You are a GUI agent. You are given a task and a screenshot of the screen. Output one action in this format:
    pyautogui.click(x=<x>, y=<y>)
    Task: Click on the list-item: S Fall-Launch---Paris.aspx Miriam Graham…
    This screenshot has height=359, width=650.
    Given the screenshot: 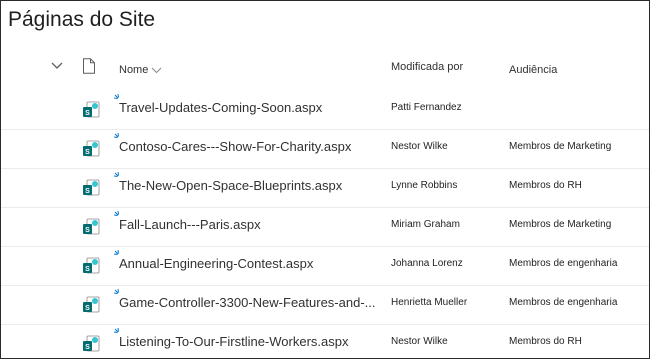 What is the action you would take?
    pyautogui.click(x=325, y=227)
    